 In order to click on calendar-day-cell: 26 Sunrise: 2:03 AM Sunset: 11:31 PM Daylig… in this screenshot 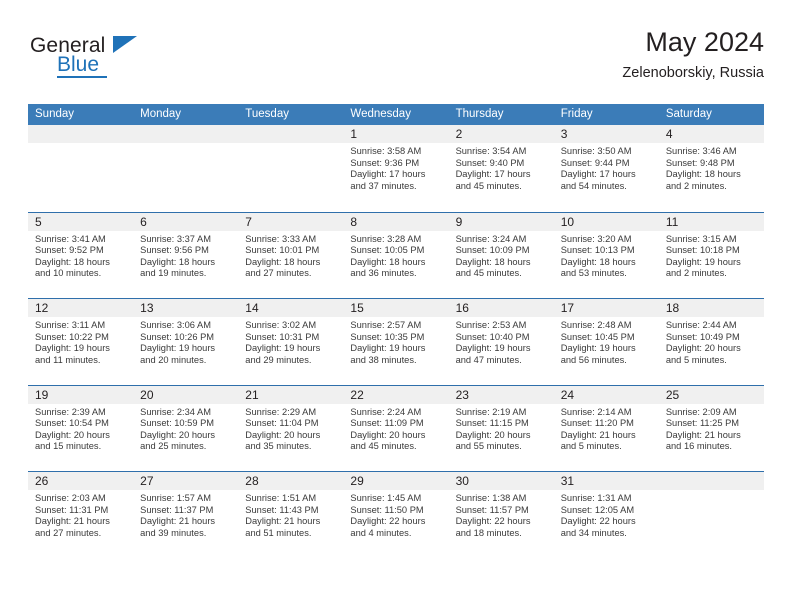, I will do `click(81, 515)`.